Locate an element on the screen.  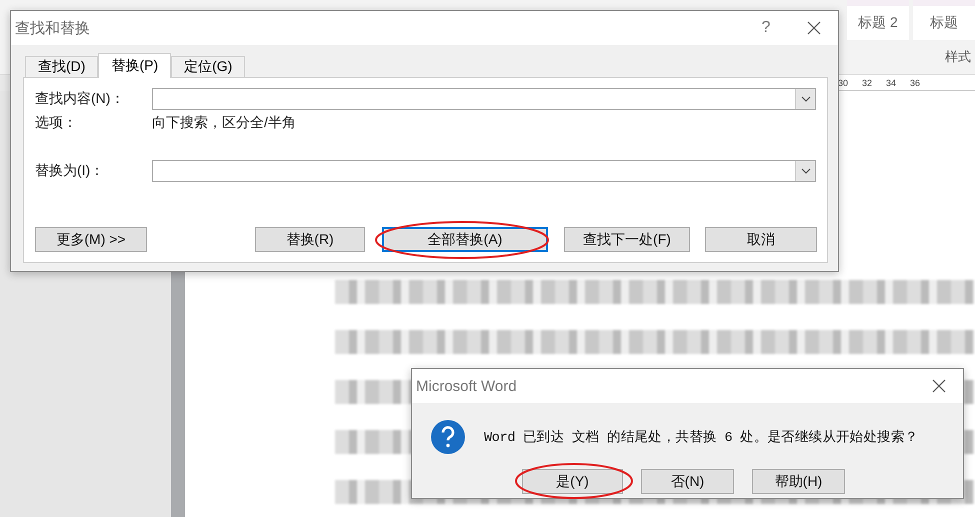
dialog-button: 帮助(H) is located at coordinates (798, 481).